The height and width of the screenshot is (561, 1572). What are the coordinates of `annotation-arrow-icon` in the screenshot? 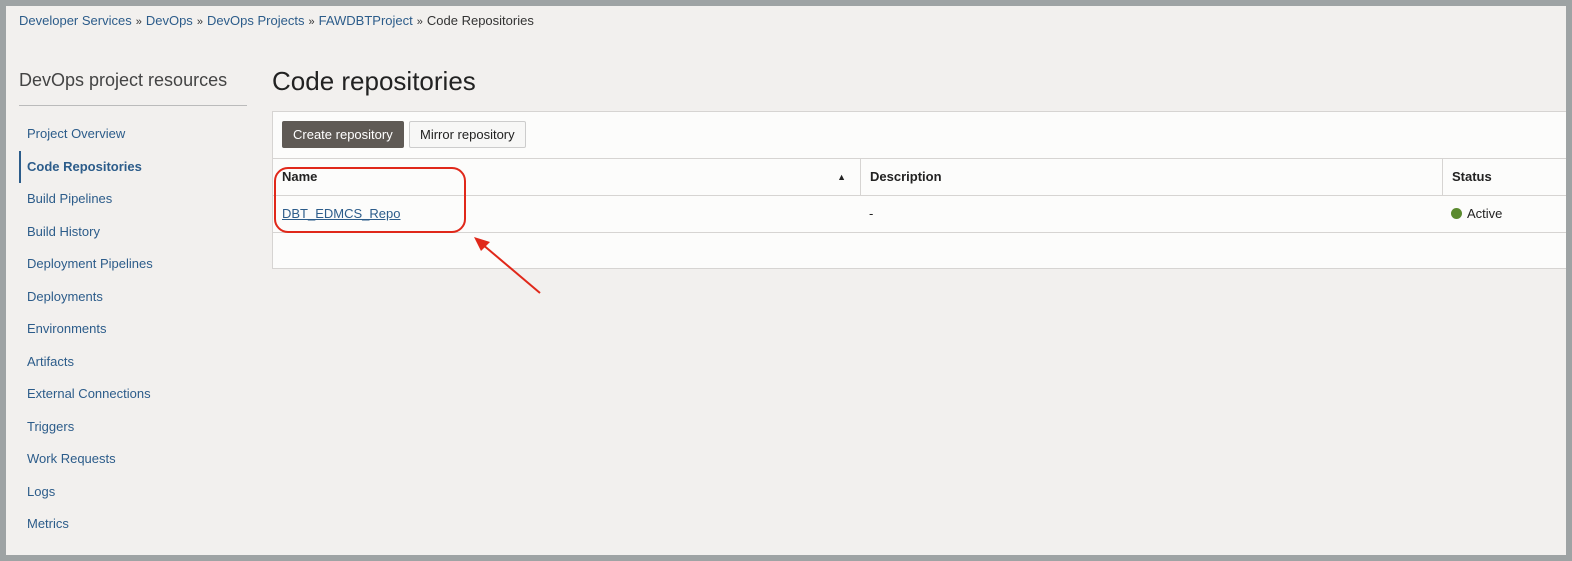 It's located at (507, 265).